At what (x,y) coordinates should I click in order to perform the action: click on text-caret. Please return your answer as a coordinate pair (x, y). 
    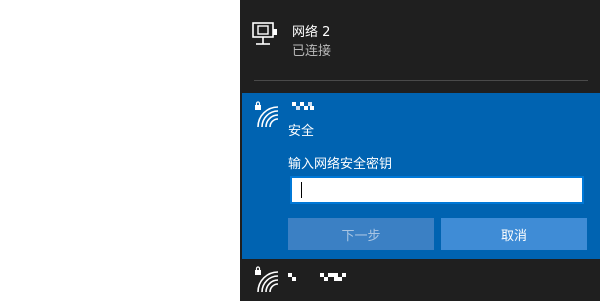
    Looking at the image, I should click on (301, 190).